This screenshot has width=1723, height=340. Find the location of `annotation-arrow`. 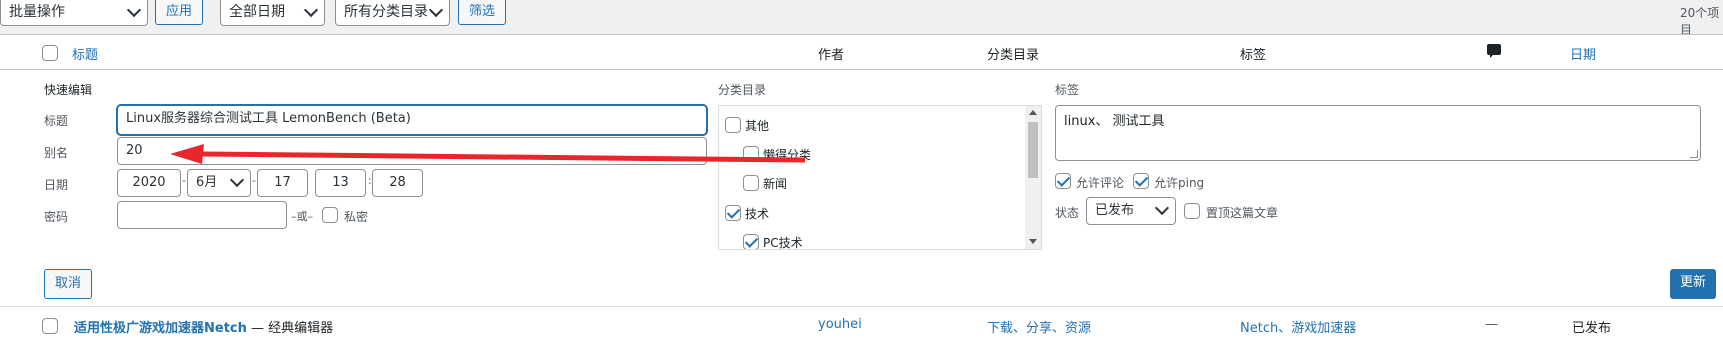

annotation-arrow is located at coordinates (488, 154).